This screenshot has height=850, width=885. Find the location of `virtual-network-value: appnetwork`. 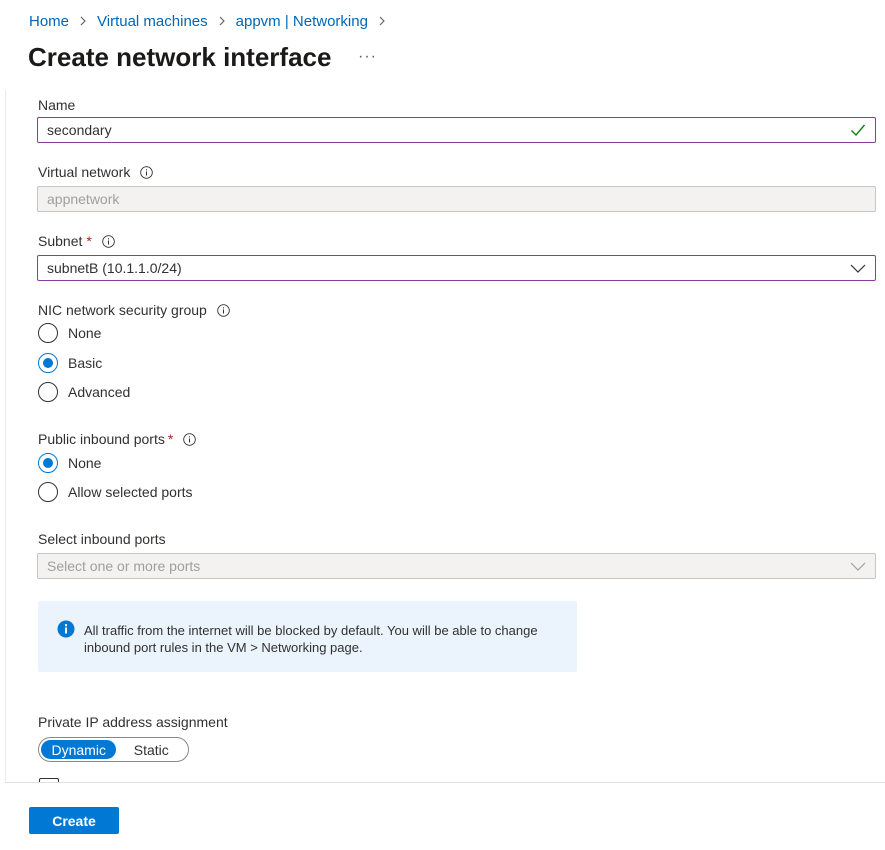

virtual-network-value: appnetwork is located at coordinates (83, 199).